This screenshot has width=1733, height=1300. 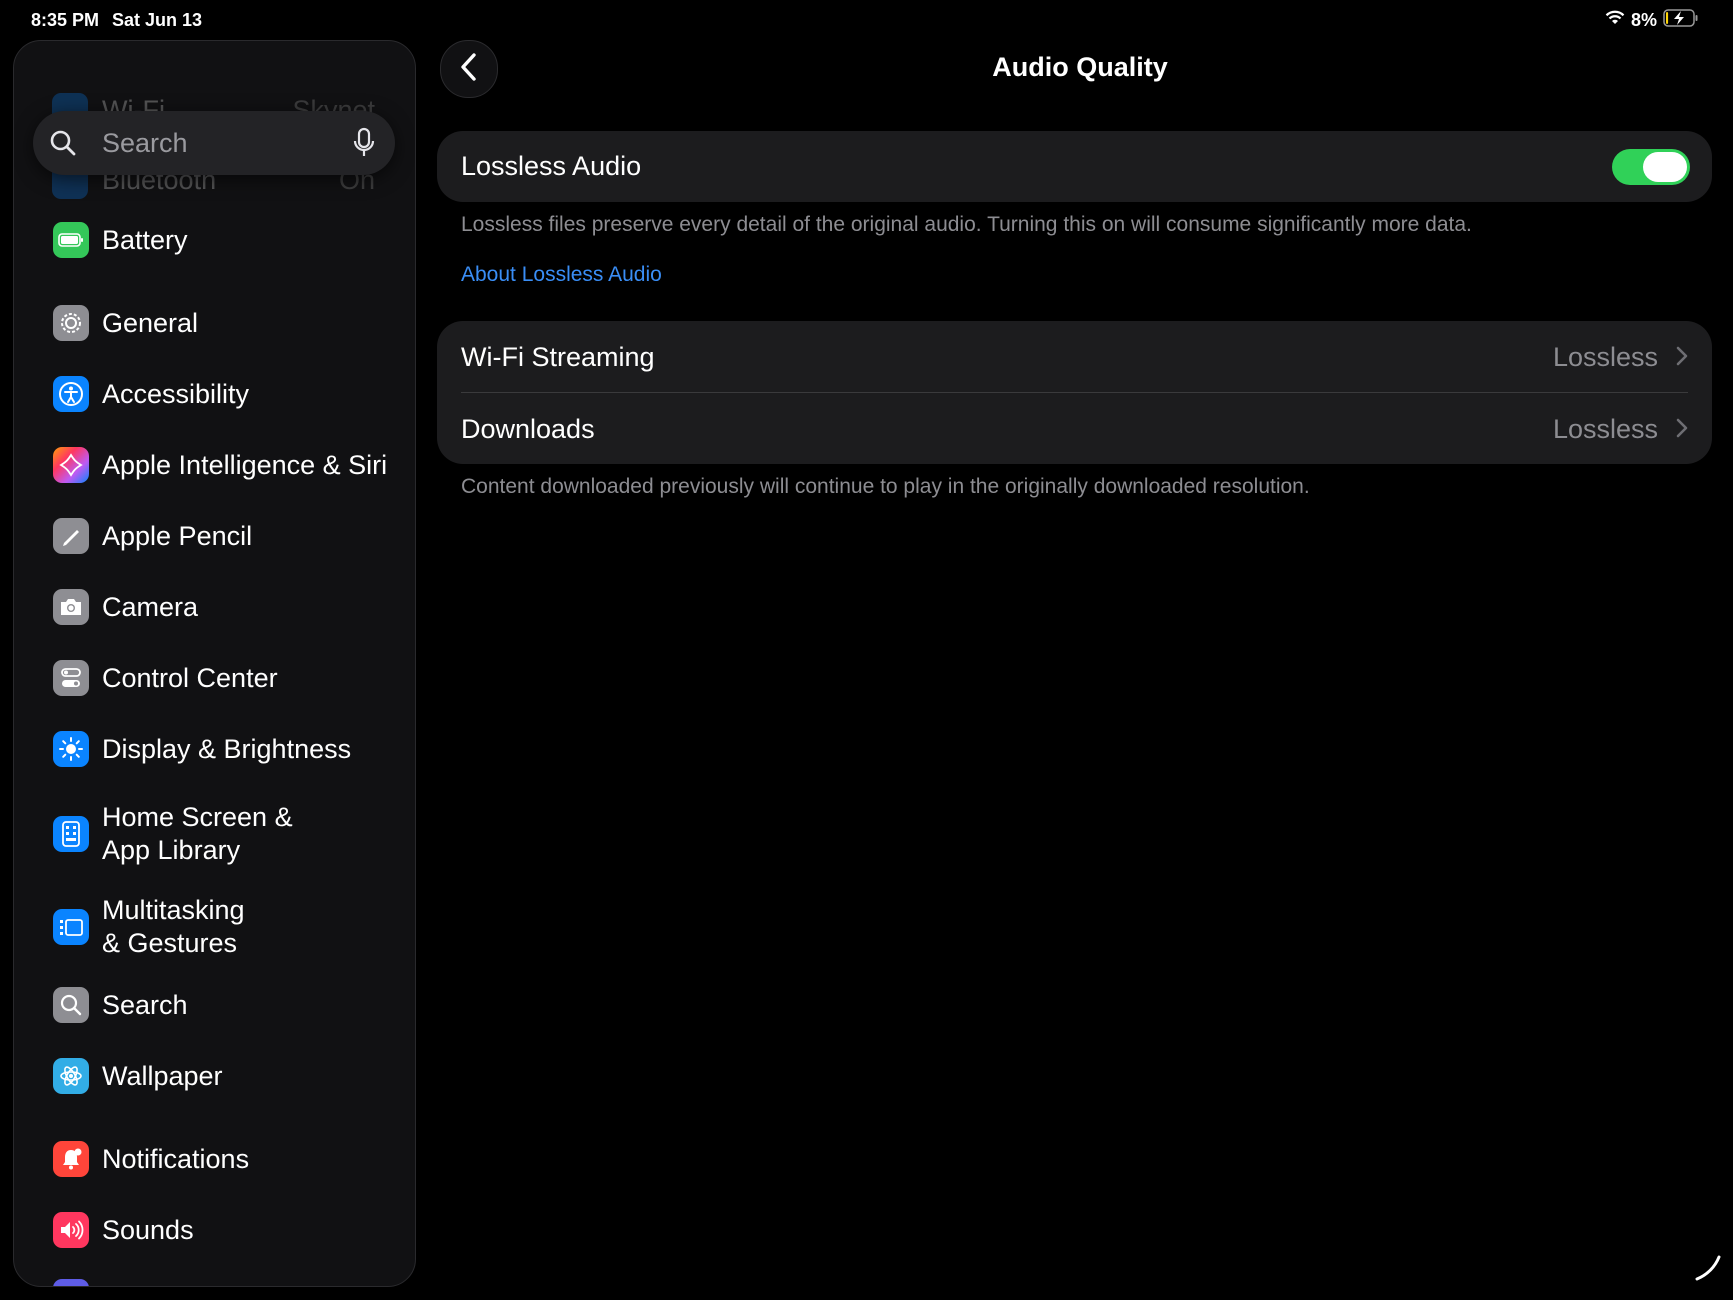 What do you see at coordinates (214, 607) in the screenshot?
I see `sidebar-item-camera: Camera` at bounding box center [214, 607].